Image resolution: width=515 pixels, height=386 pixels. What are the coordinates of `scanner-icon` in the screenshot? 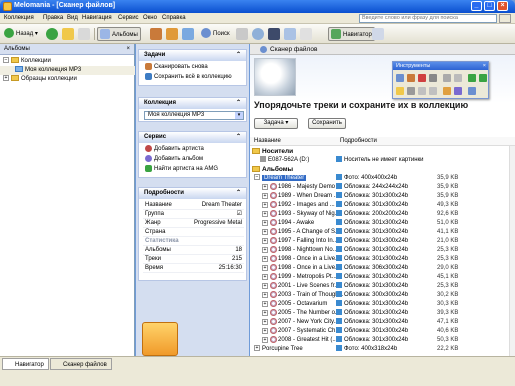 It's located at (242, 34).